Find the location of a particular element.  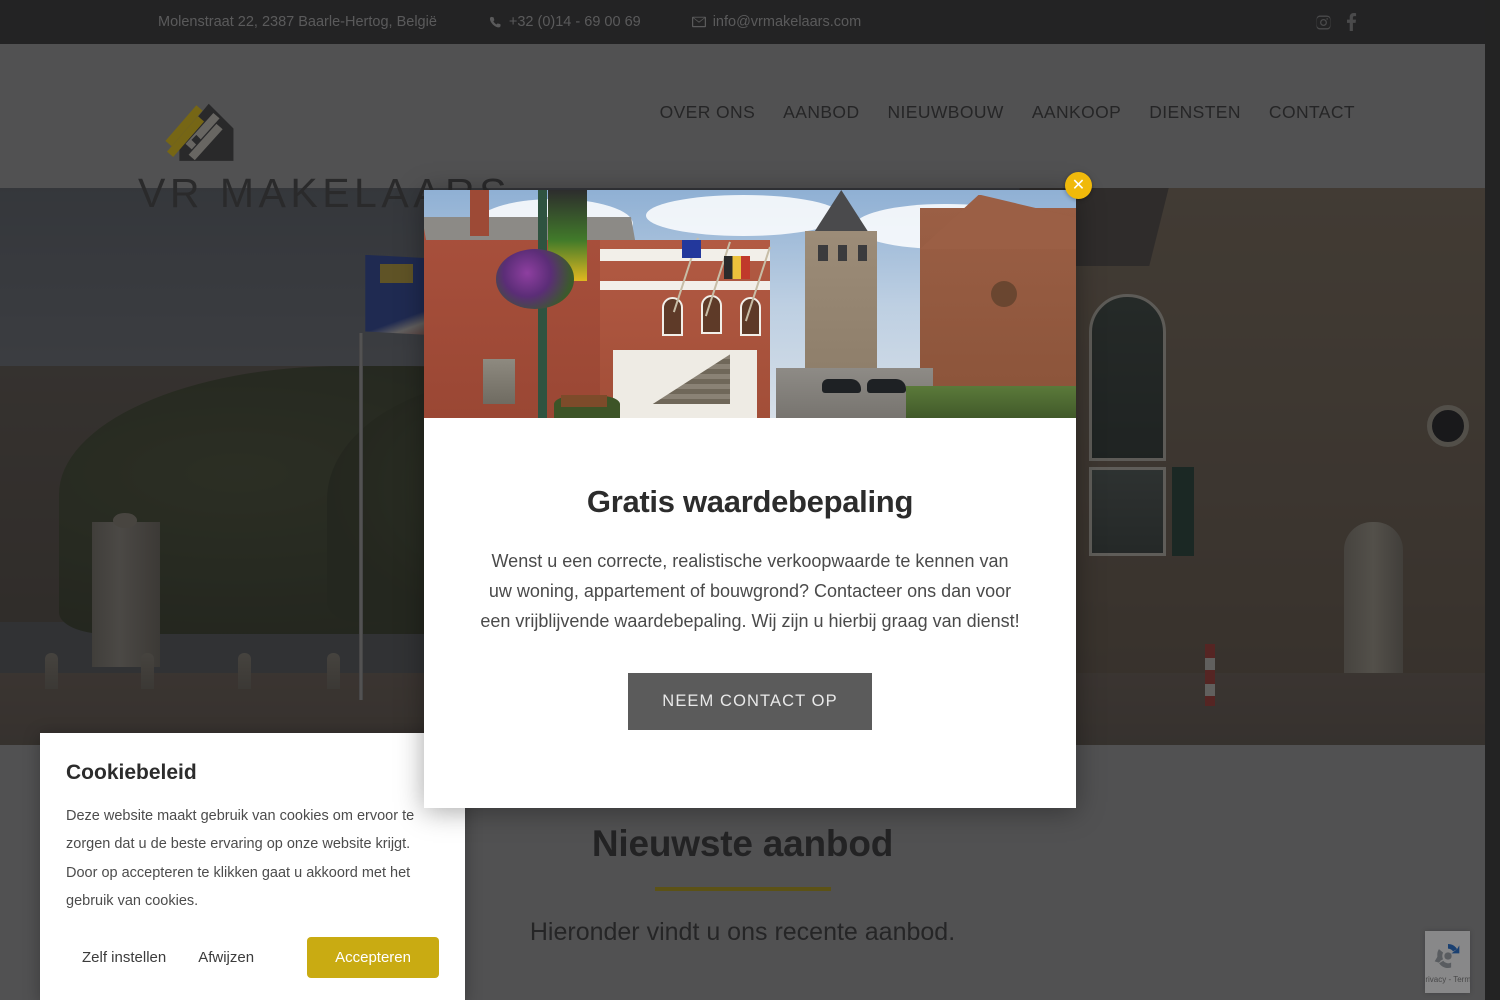

page-right-margin is located at coordinates (1492, 500).